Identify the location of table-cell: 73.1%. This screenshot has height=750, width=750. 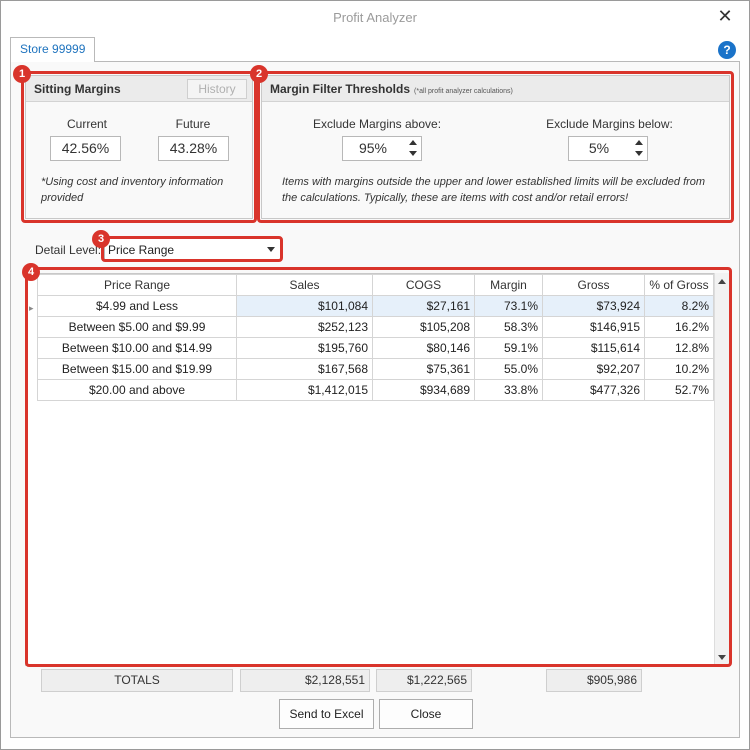
(508, 306).